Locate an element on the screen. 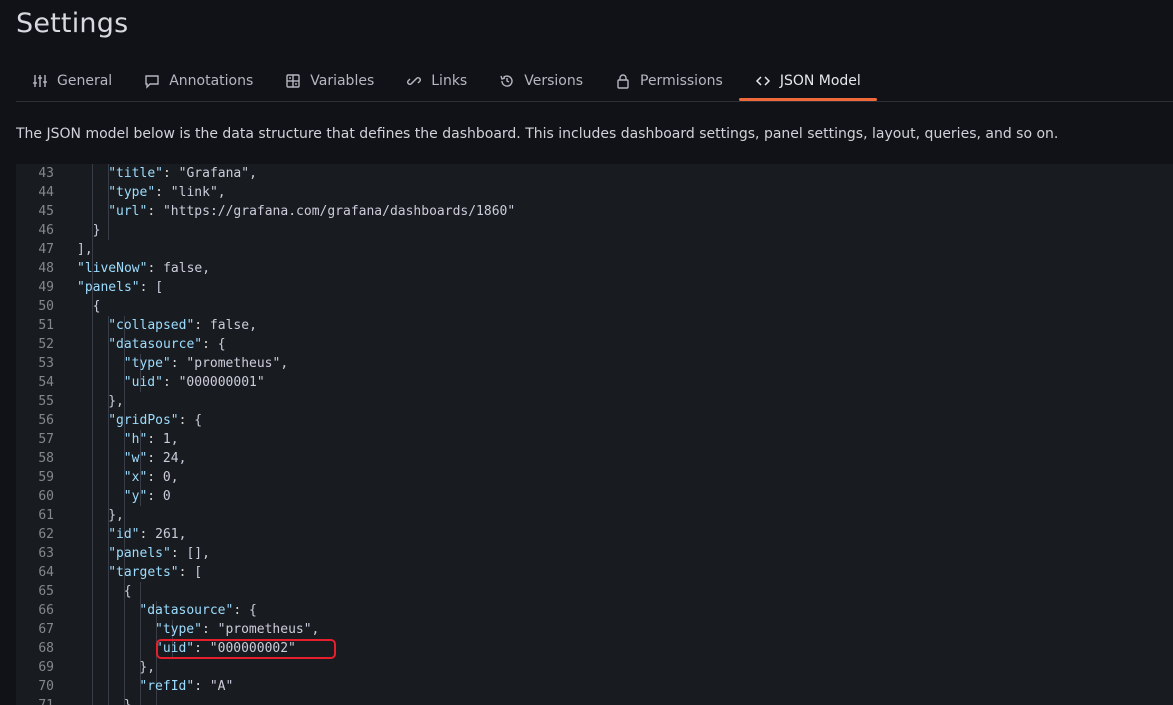 The width and height of the screenshot is (1173, 705). code-text: "liveNow": false, is located at coordinates (144, 268).